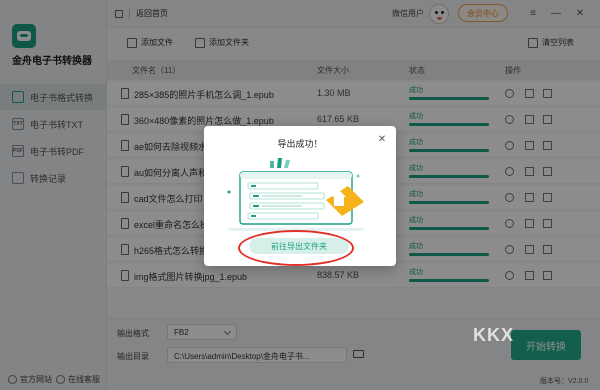  Describe the element at coordinates (300, 144) in the screenshot. I see `dialog-title: 导出成功！` at that location.